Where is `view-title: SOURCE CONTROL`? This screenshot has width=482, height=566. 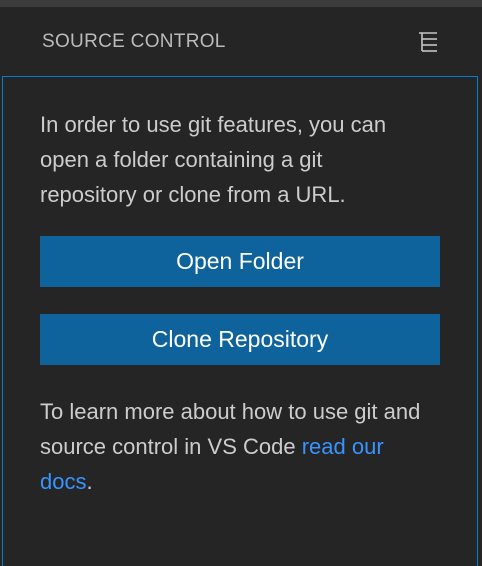 view-title: SOURCE CONTROL is located at coordinates (134, 41).